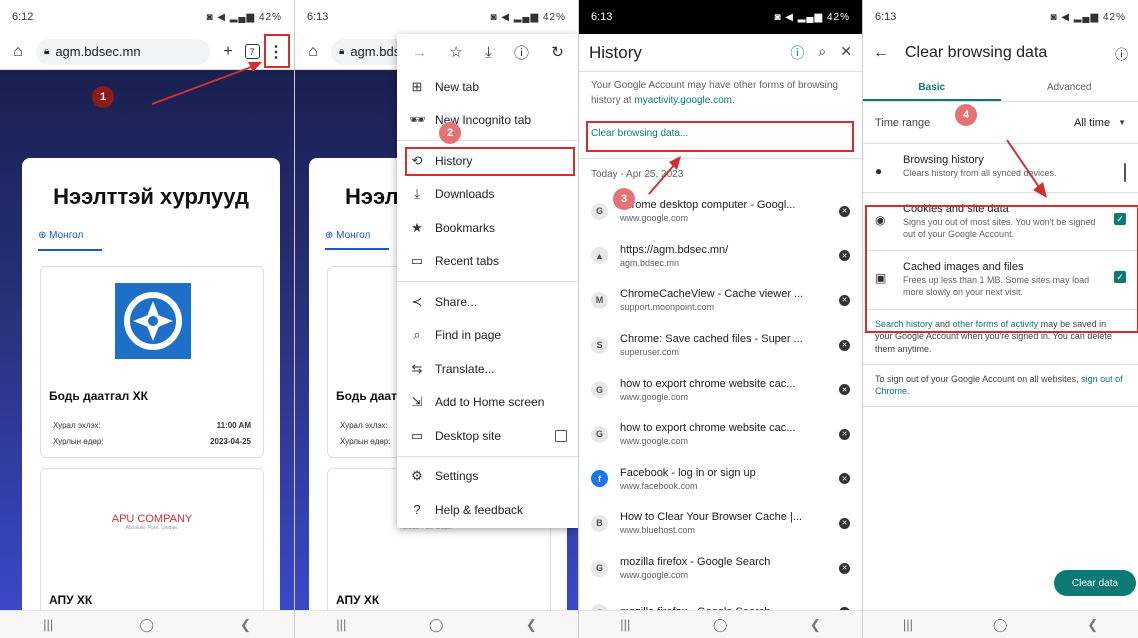 The image size is (1138, 638). Describe the element at coordinates (1092, 123) in the screenshot. I see `time-range-select: All time` at that location.